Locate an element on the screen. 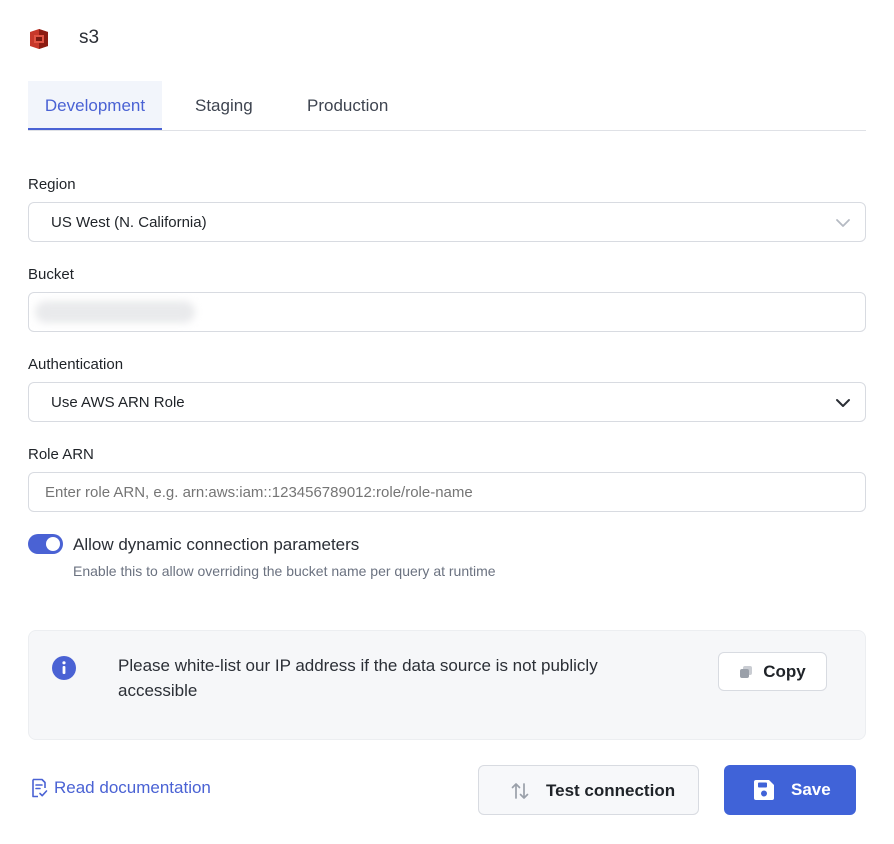 The width and height of the screenshot is (894, 844). copy-ip-button: Copy is located at coordinates (772, 671).